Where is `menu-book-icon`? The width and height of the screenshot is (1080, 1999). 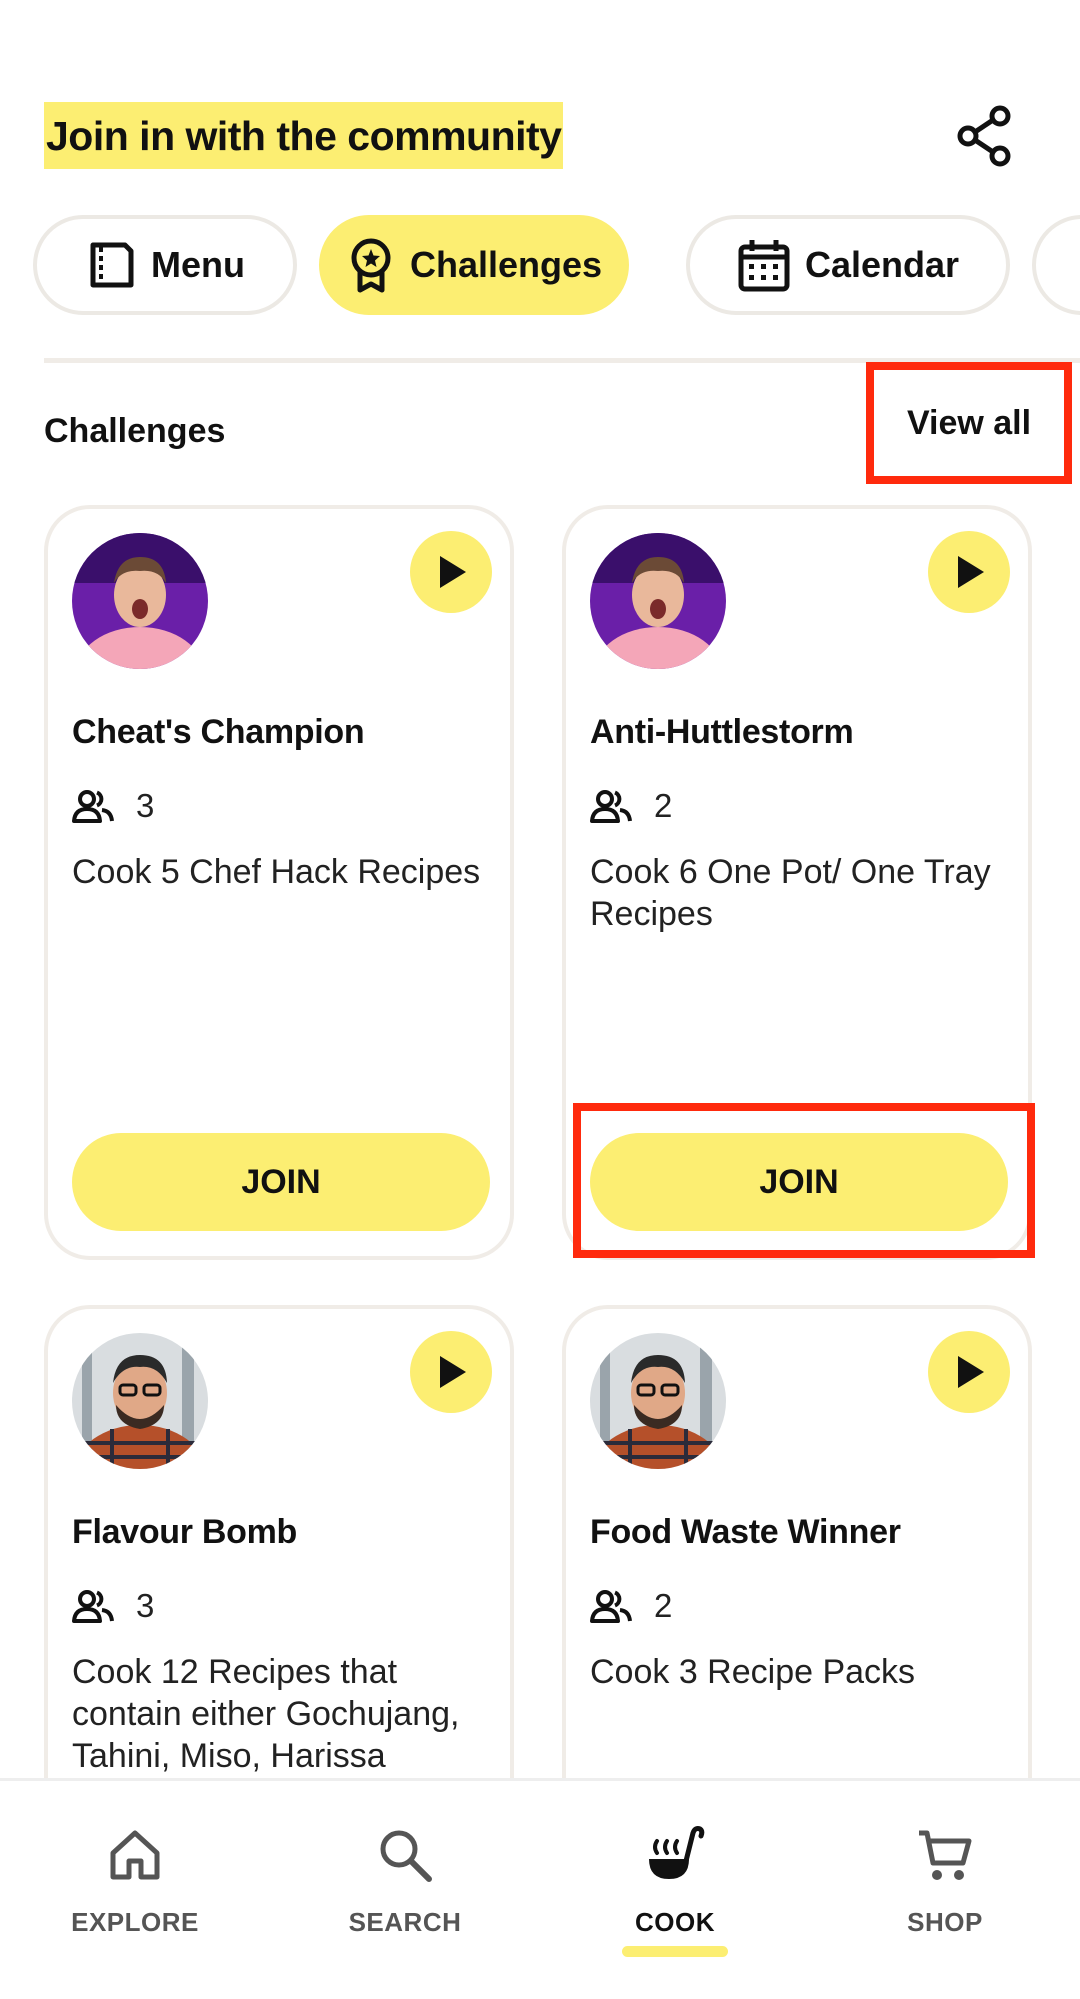
menu-book-icon is located at coordinates (112, 265).